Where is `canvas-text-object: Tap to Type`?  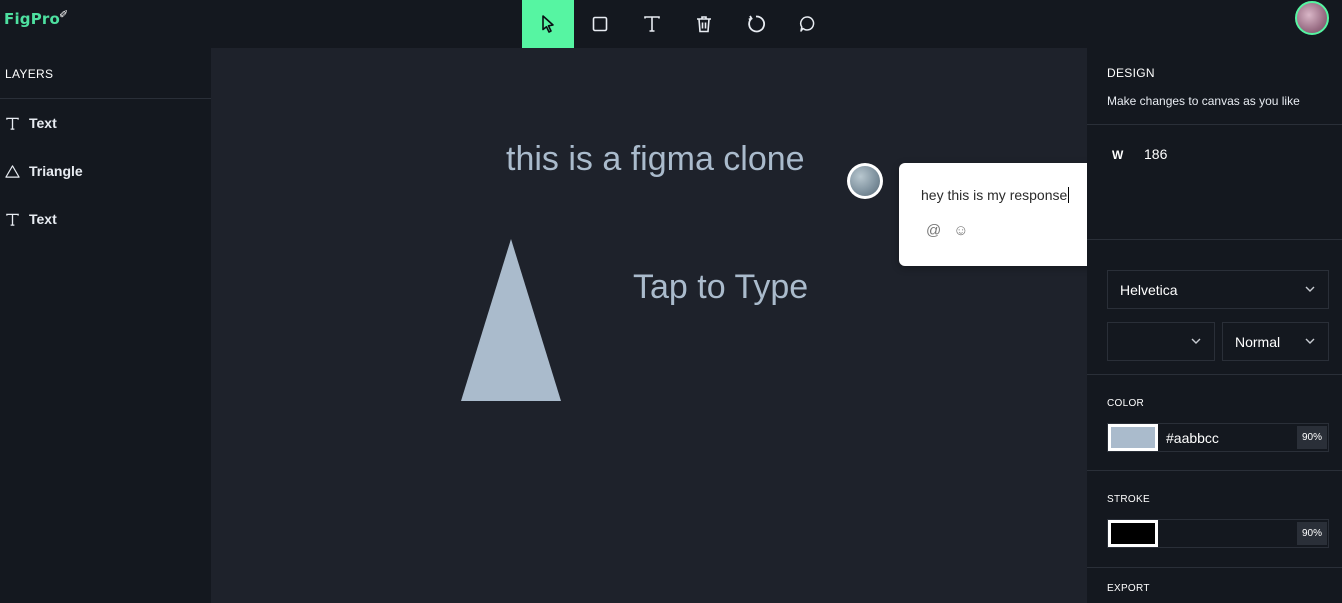
canvas-text-object: Tap to Type is located at coordinates (720, 287).